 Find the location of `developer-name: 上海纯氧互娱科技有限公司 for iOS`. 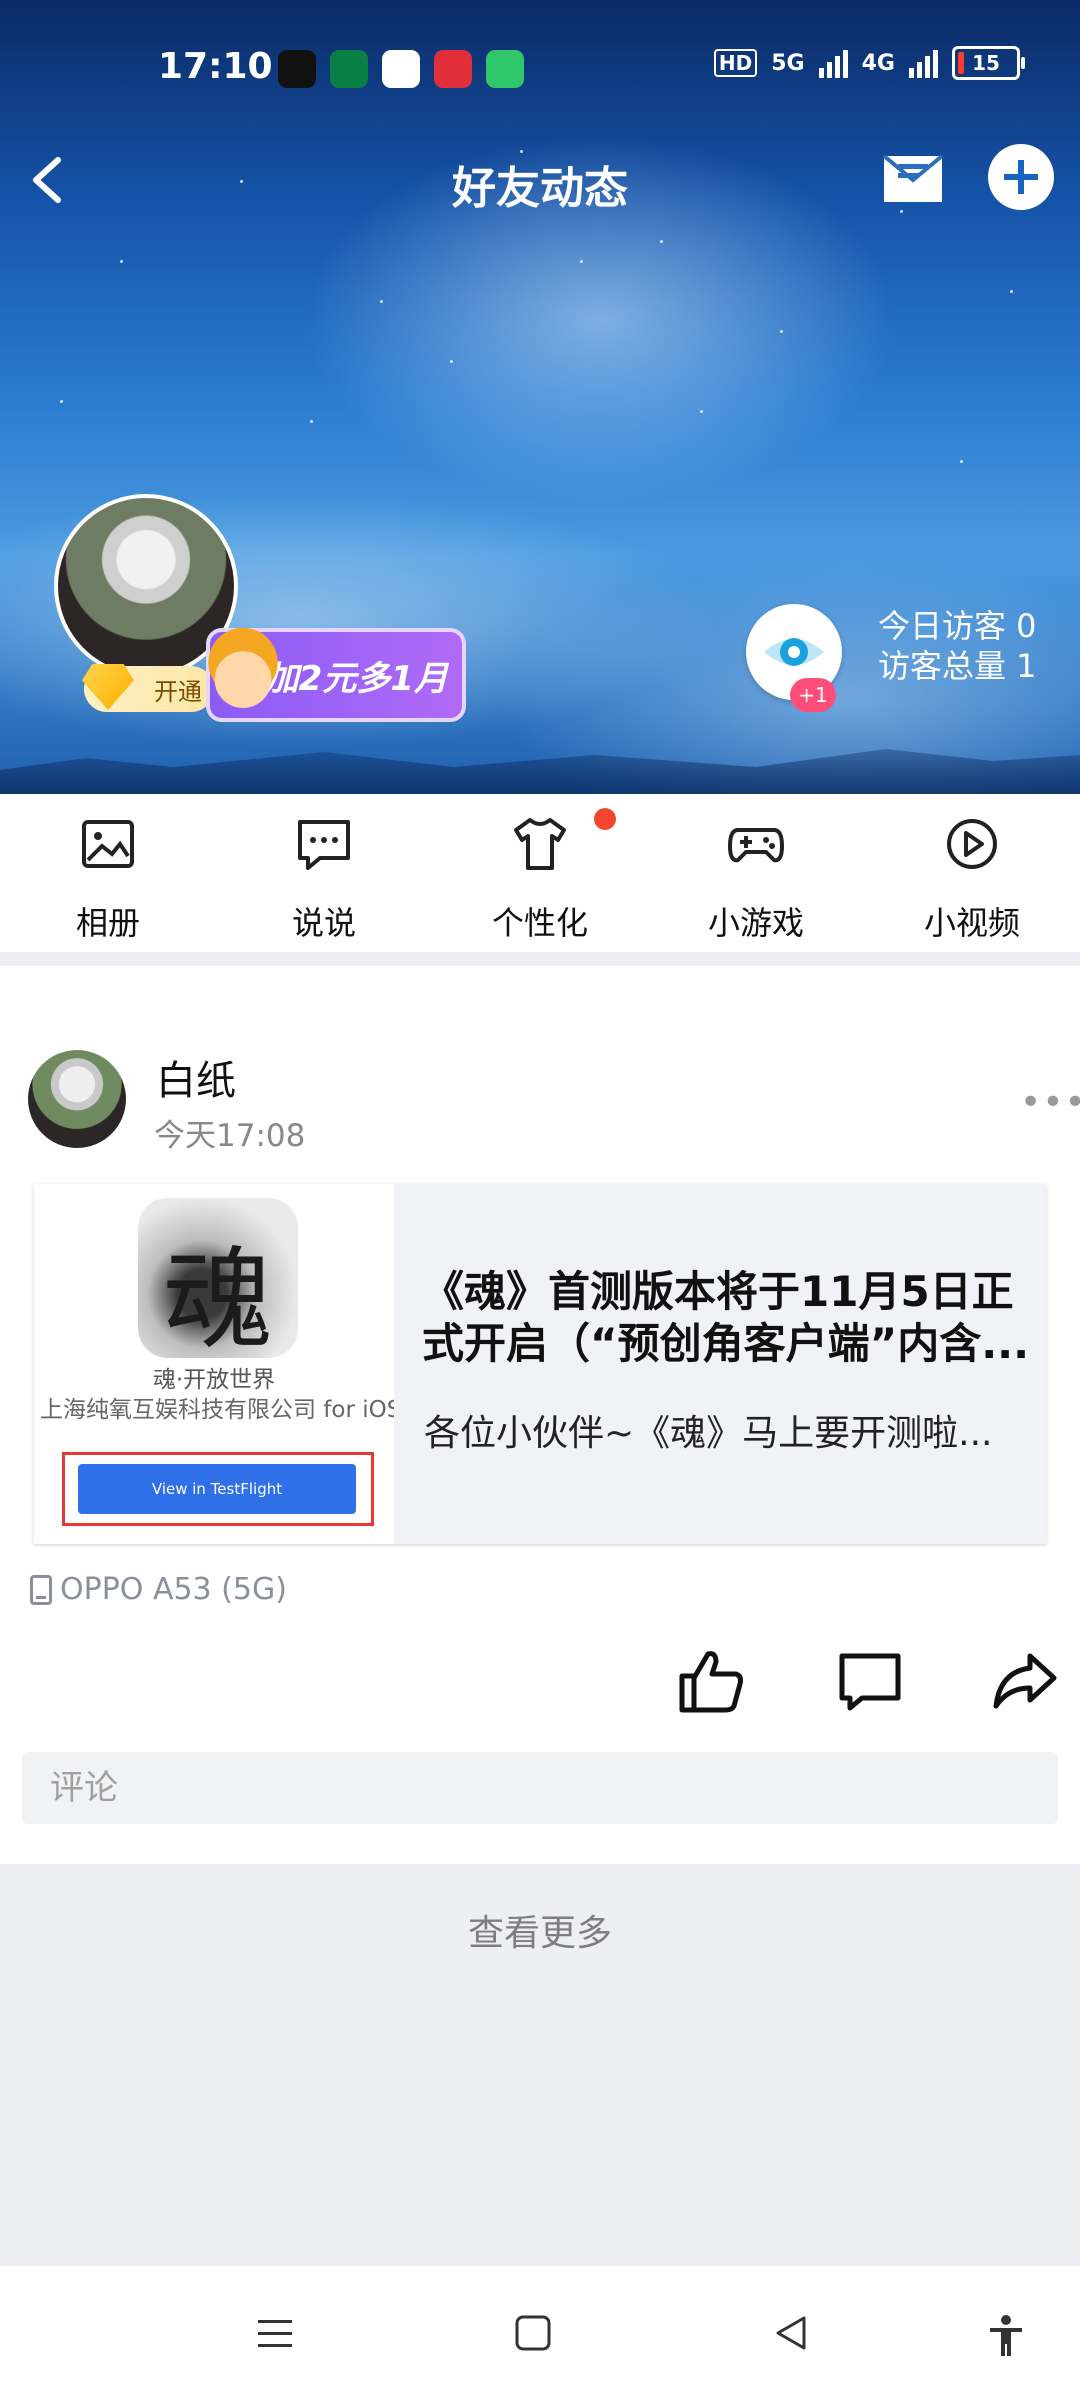

developer-name: 上海纯氧互娱科技有限公司 for iOS is located at coordinates (217, 1410).